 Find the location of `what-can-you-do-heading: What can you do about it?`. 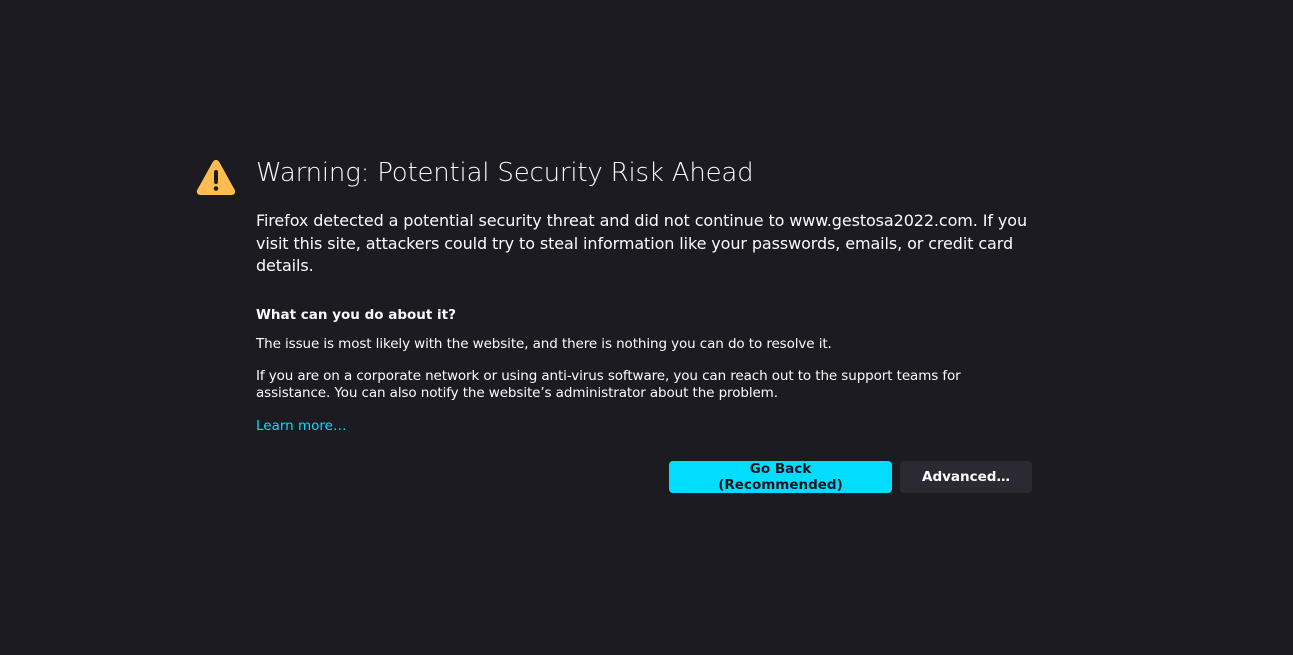

what-can-you-do-heading: What can you do about it? is located at coordinates (356, 314).